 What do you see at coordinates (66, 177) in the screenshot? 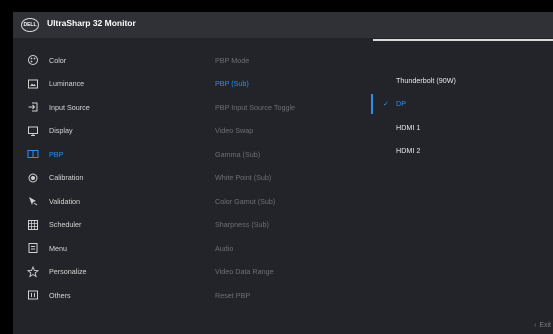
I see `main-menu-label-calibration: Calibration` at bounding box center [66, 177].